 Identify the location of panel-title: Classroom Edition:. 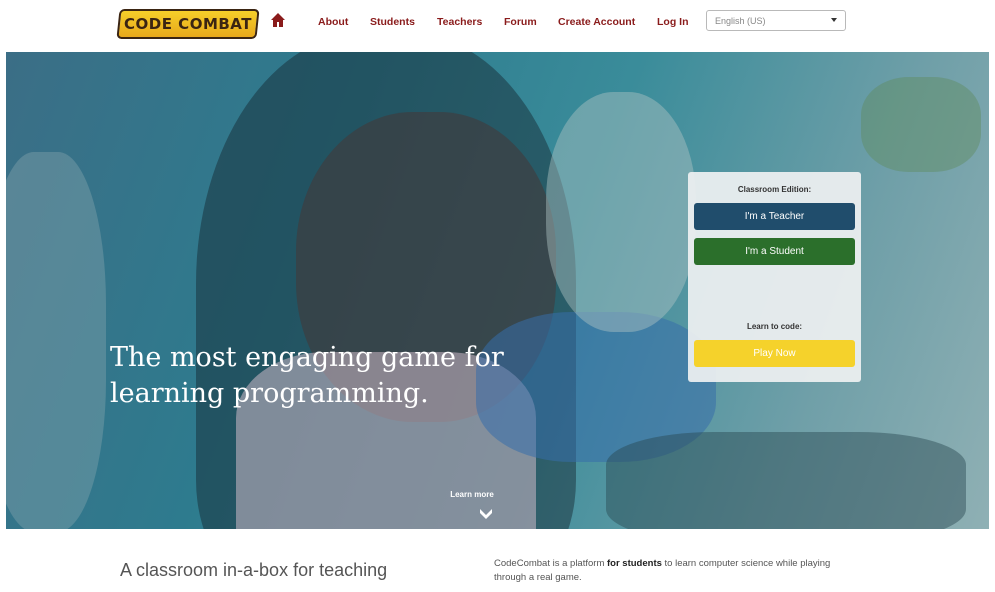
(774, 189).